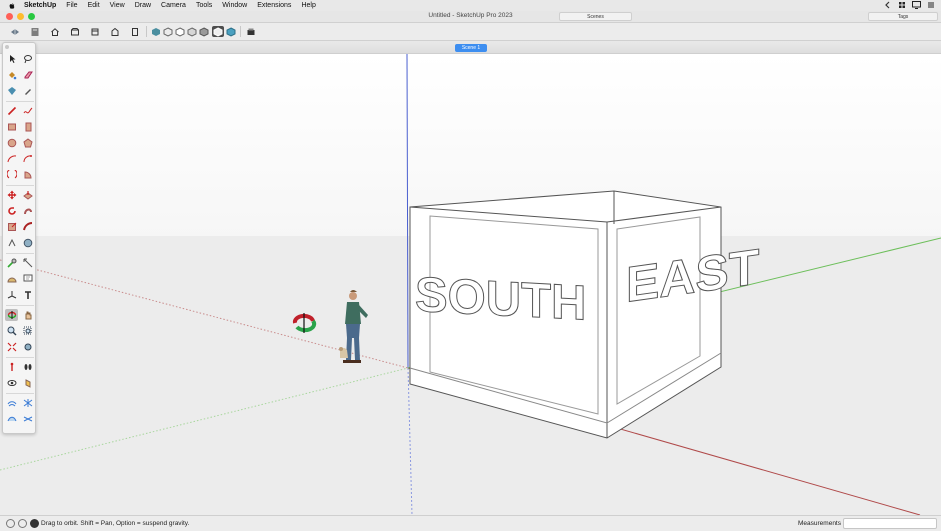 The width and height of the screenshot is (941, 531). Describe the element at coordinates (143, 5) in the screenshot. I see `menu-draw: Draw` at that location.